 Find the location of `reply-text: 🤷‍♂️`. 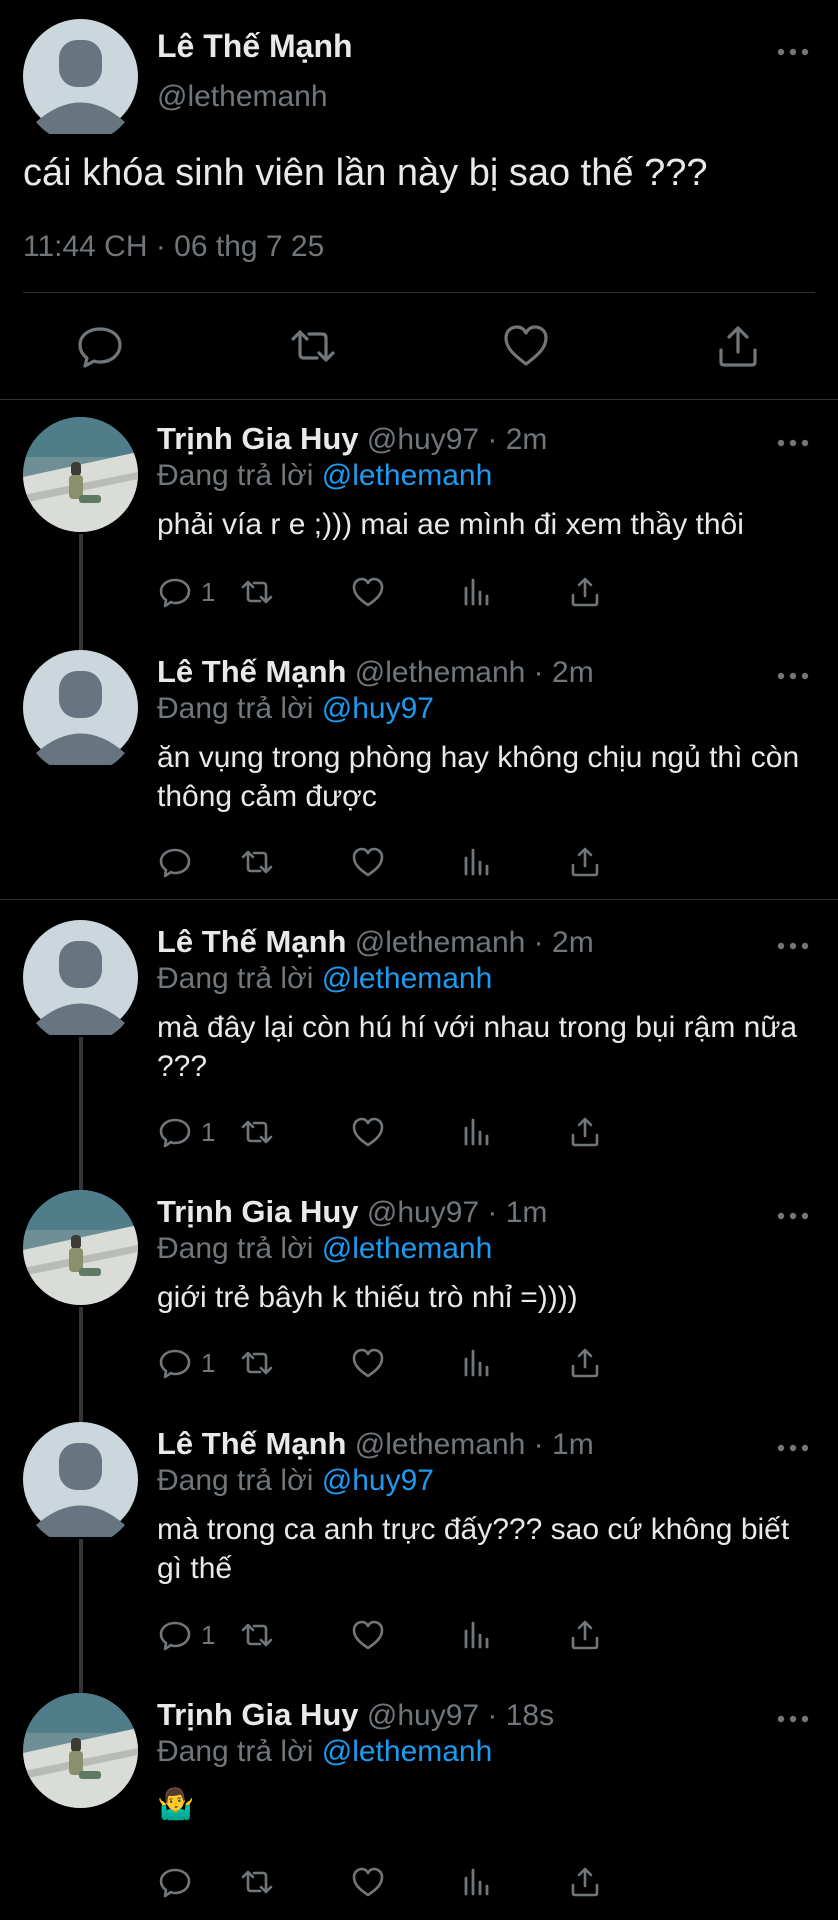

reply-text: 🤷‍♂️ is located at coordinates (176, 1804).